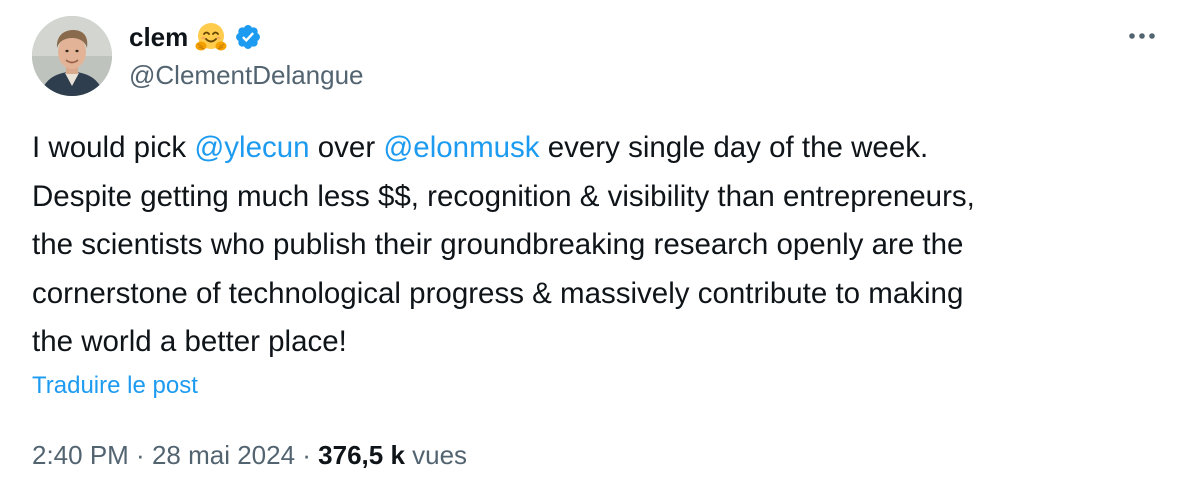 Image resolution: width=1184 pixels, height=488 pixels. I want to click on views-count: 376,5 k, so click(361, 455).